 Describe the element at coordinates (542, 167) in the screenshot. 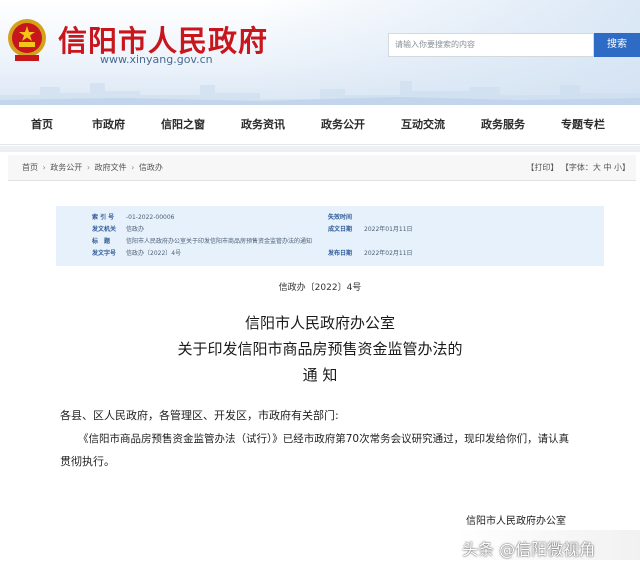

I see `print-link: 【打印】` at that location.